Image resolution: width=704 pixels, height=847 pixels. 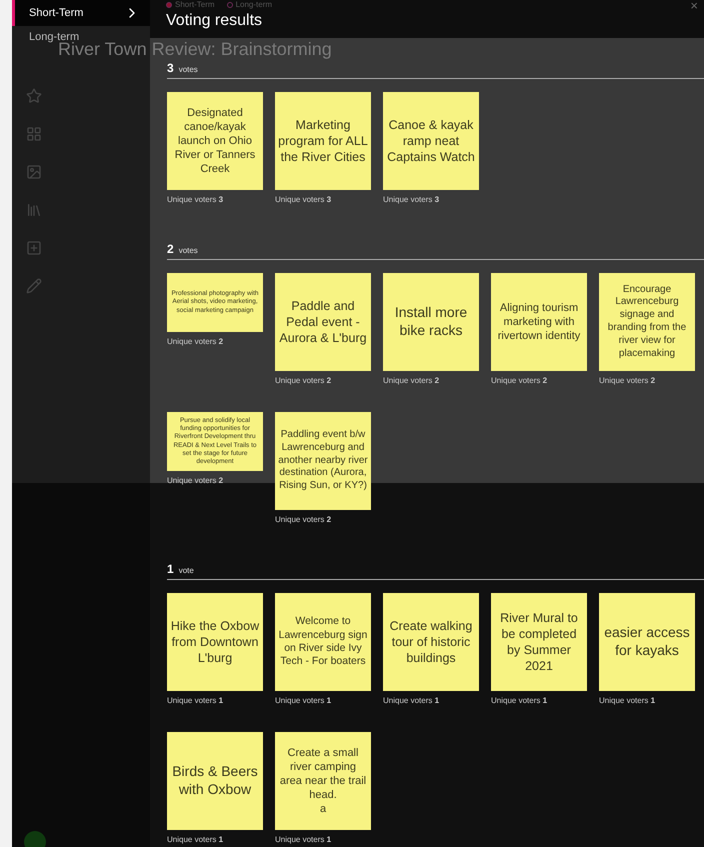 I want to click on grid-icon, so click(x=34, y=134).